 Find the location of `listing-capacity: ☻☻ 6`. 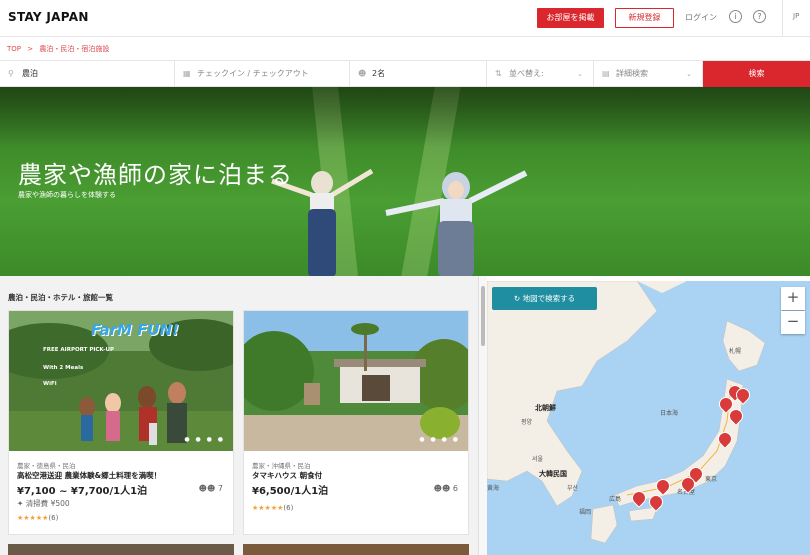

listing-capacity: ☻☻ 6 is located at coordinates (446, 488).